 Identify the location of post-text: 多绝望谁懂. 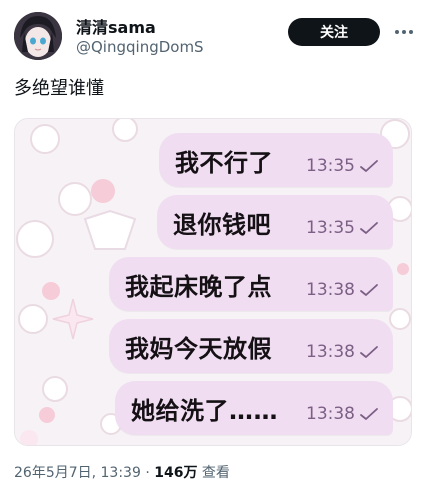
(59, 88).